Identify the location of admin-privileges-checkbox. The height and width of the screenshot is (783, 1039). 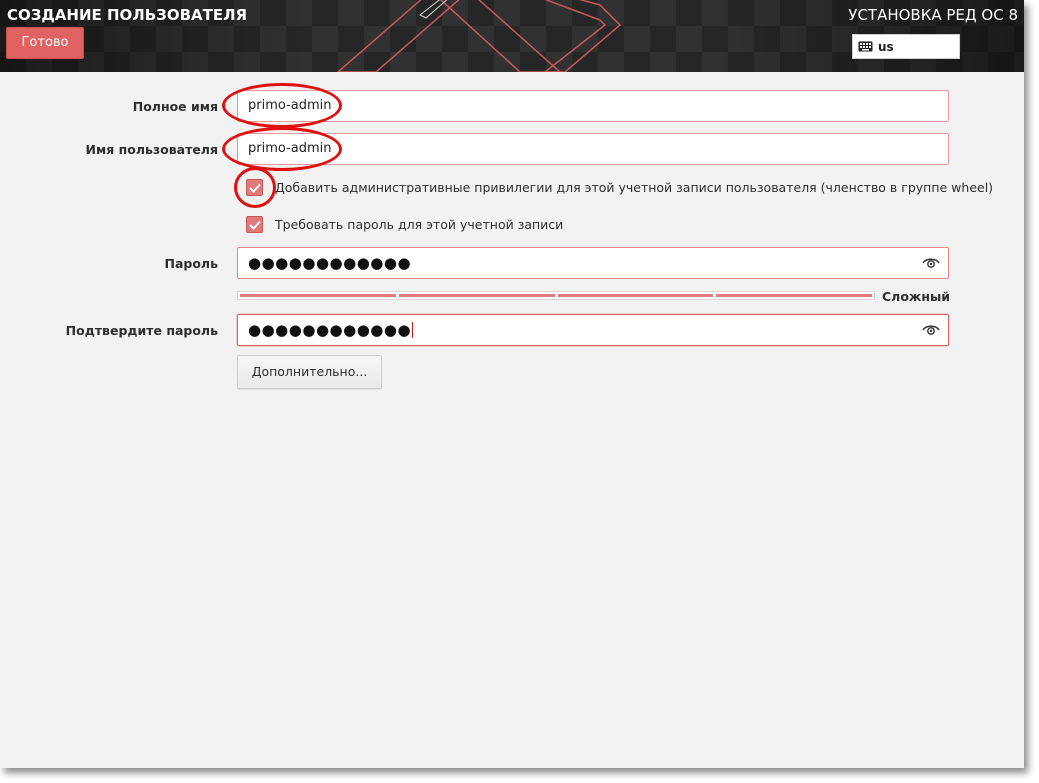
(254, 187).